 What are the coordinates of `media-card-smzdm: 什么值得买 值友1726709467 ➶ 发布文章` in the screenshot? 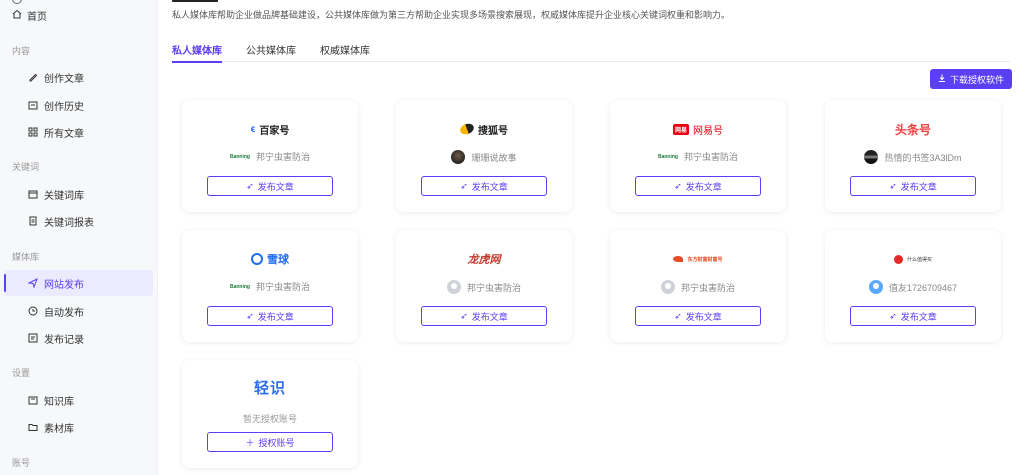 It's located at (913, 286).